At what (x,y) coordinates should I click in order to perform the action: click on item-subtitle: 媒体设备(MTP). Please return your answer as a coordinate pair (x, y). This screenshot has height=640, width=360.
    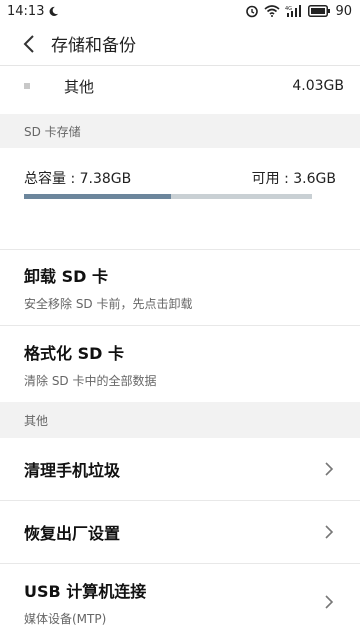
    Looking at the image, I should click on (65, 618).